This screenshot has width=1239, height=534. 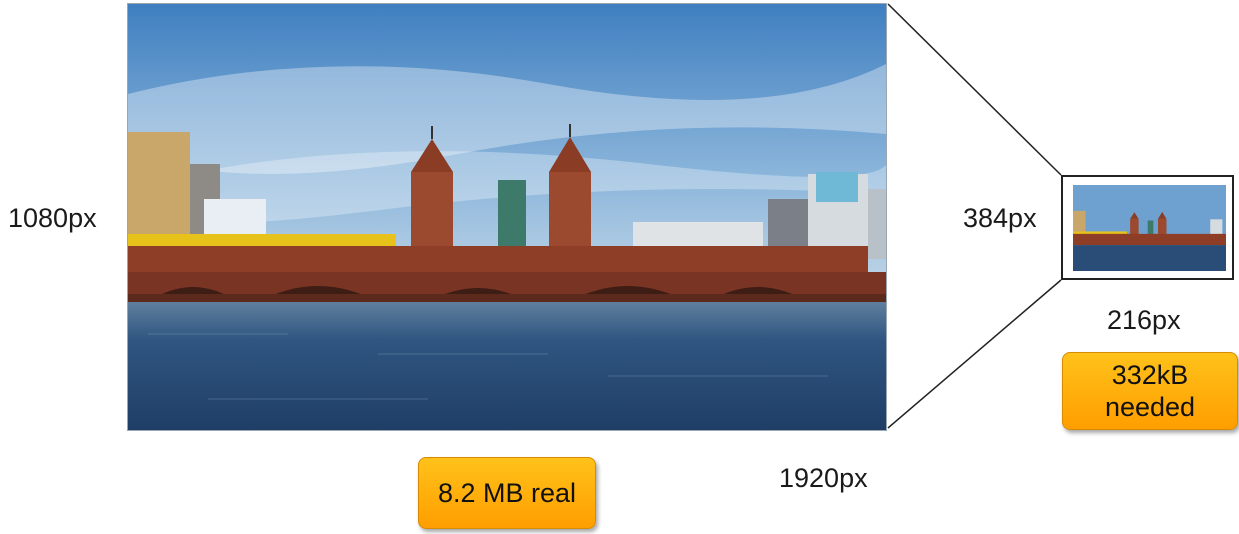 I want to click on original-size-text: 8.2 MB real, so click(x=507, y=493).